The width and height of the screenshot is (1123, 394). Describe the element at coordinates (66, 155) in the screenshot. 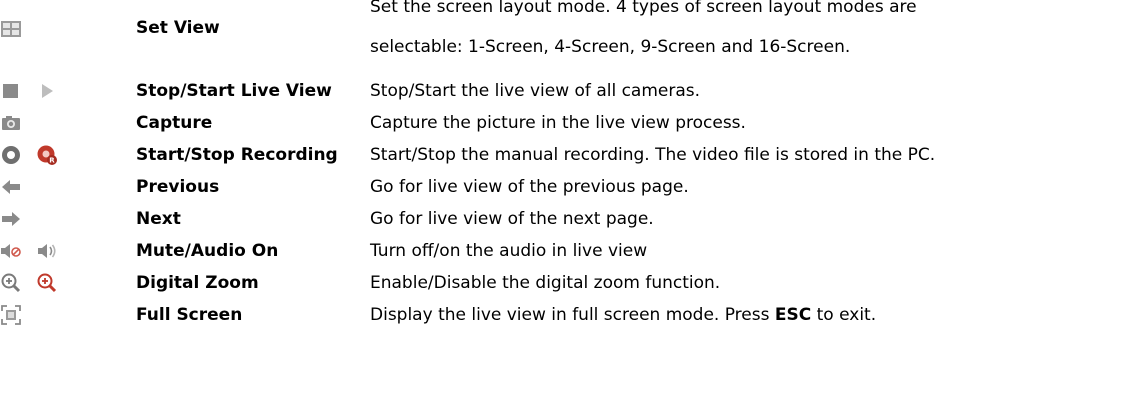

I see `icon-cell: R` at that location.